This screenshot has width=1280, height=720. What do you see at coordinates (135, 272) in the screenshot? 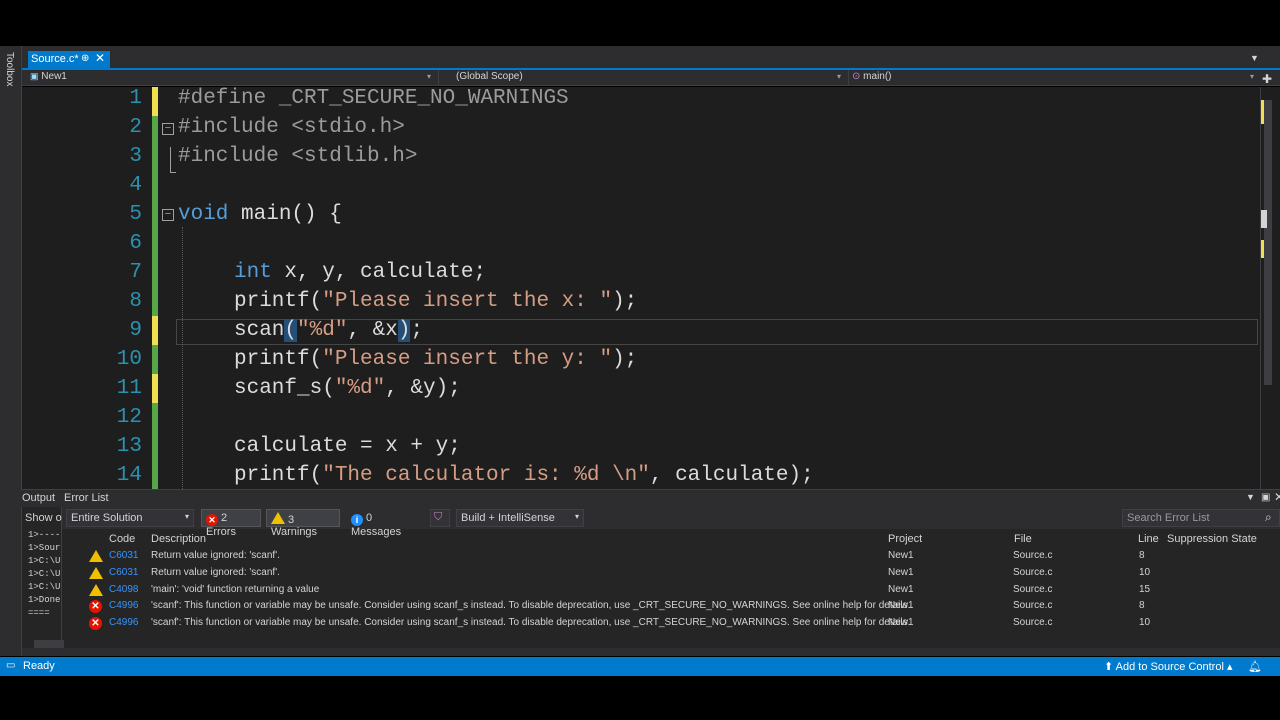
I see `line-number: 7` at bounding box center [135, 272].